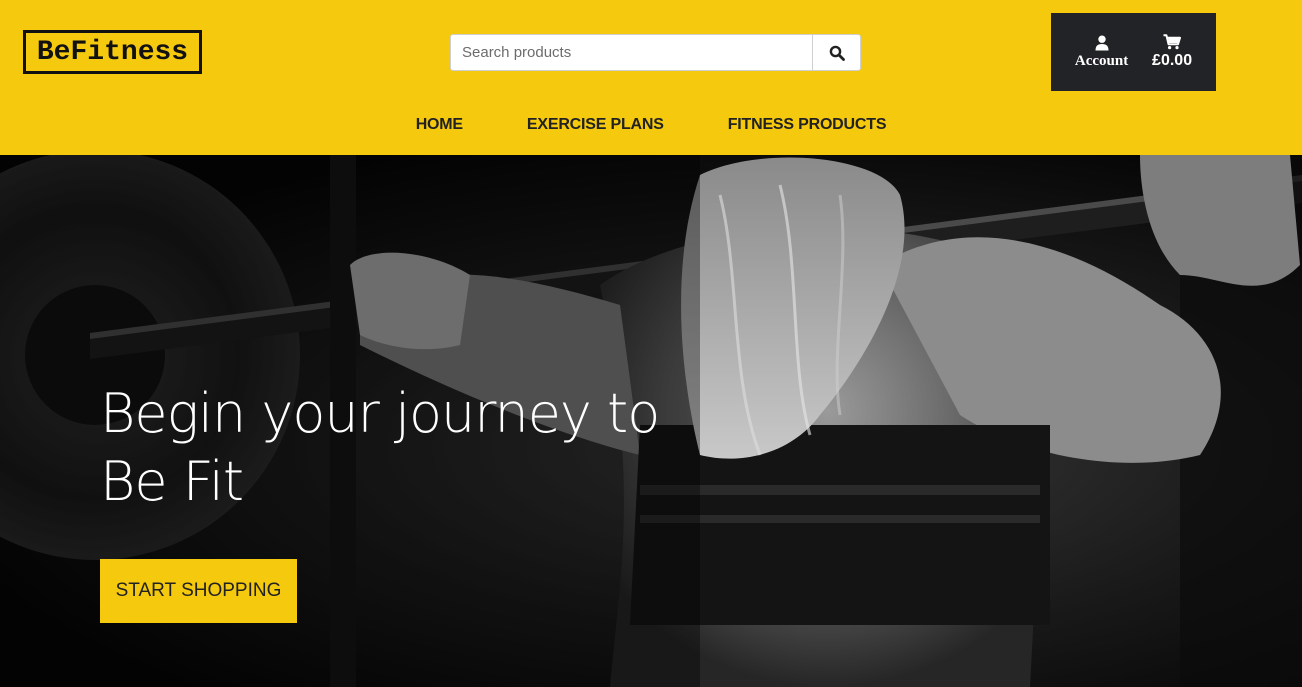 The width and height of the screenshot is (1302, 687). I want to click on account-label: Account, so click(1101, 60).